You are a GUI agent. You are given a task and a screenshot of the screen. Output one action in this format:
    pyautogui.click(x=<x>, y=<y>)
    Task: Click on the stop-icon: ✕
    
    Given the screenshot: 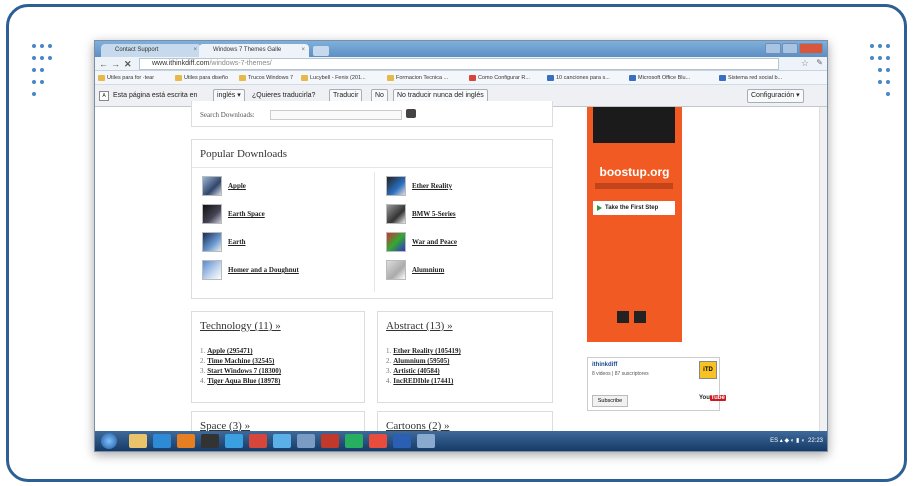 What is the action you would take?
    pyautogui.click(x=128, y=64)
    